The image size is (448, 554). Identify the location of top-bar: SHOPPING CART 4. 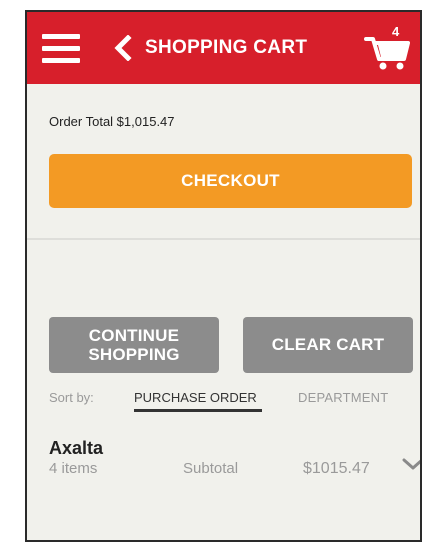
(223, 48).